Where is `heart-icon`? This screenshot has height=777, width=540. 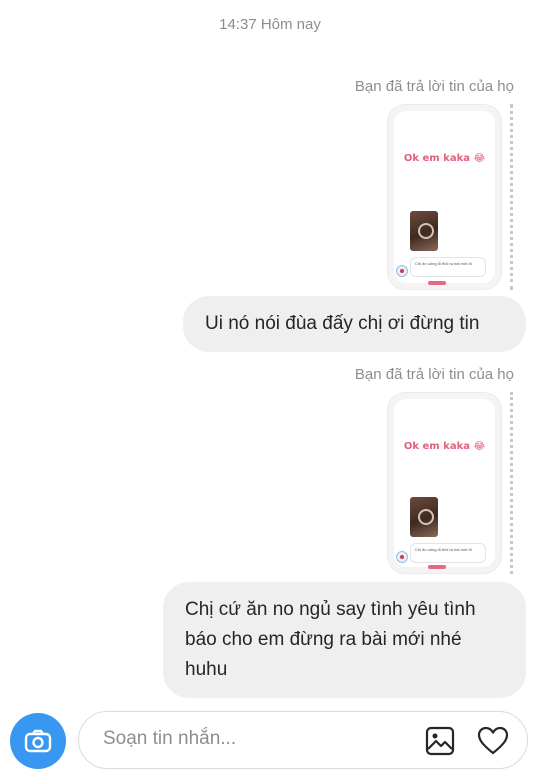 heart-icon is located at coordinates (493, 741).